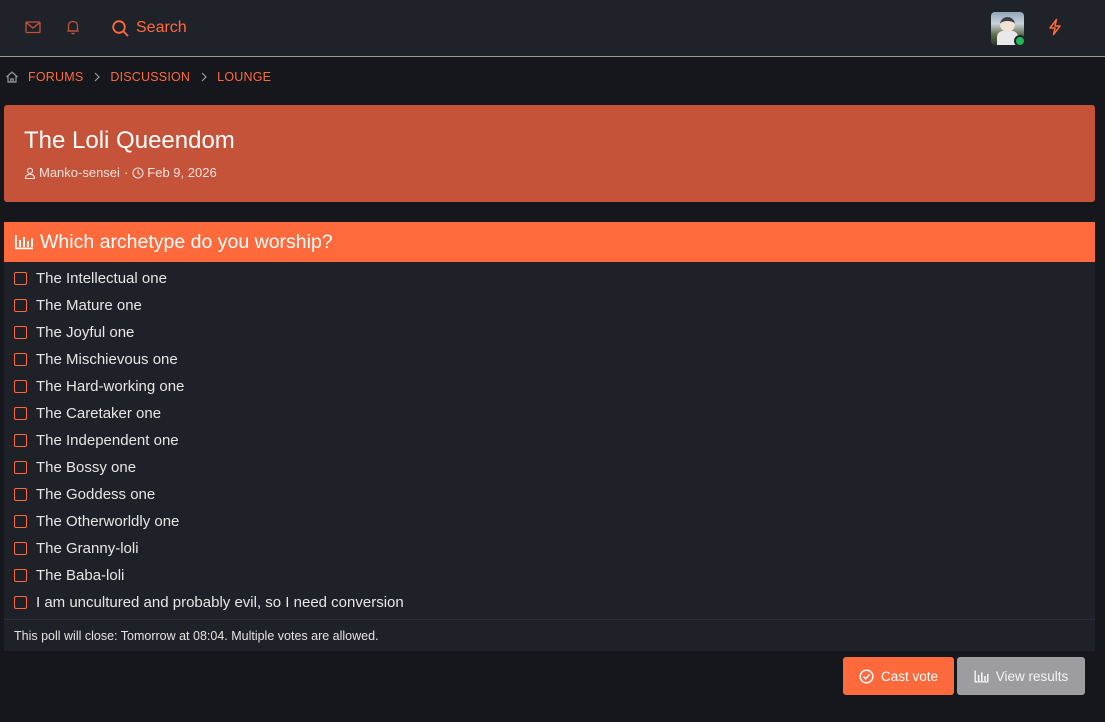  I want to click on breadcrumb: FORUMS DISCUSSION LOUNGE, so click(138, 77).